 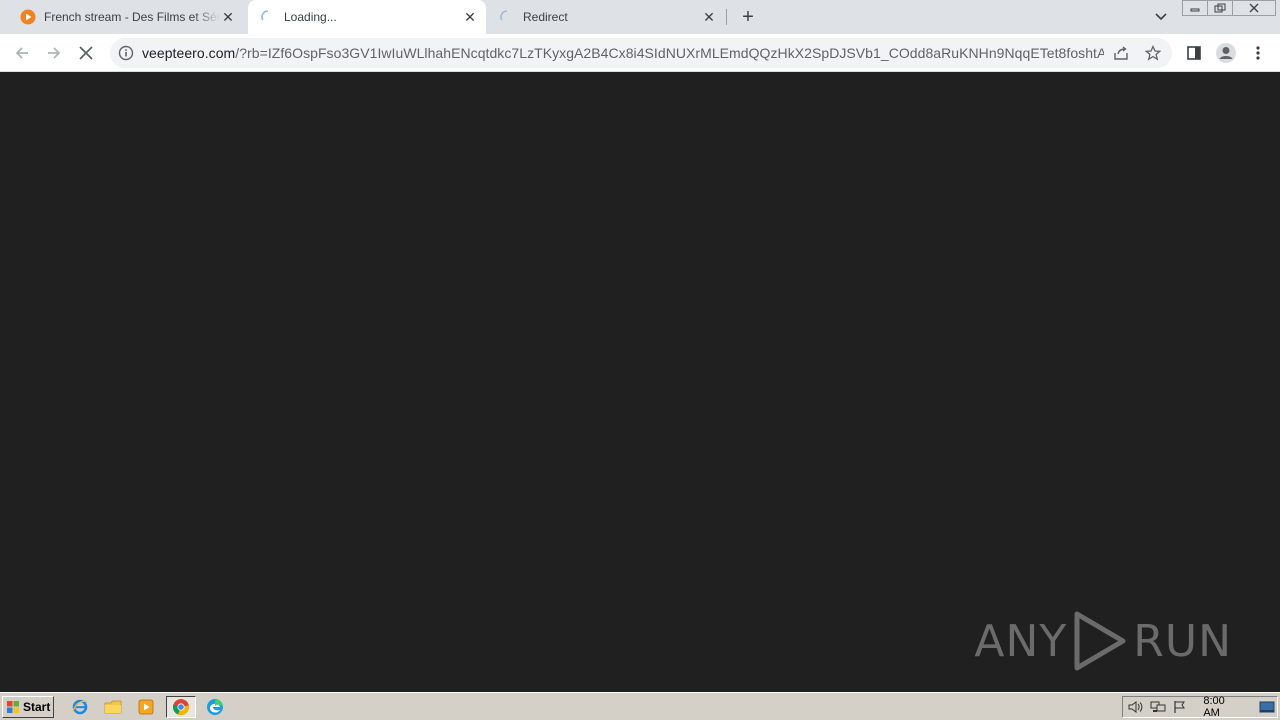 I want to click on start-button: Start, so click(x=28, y=707).